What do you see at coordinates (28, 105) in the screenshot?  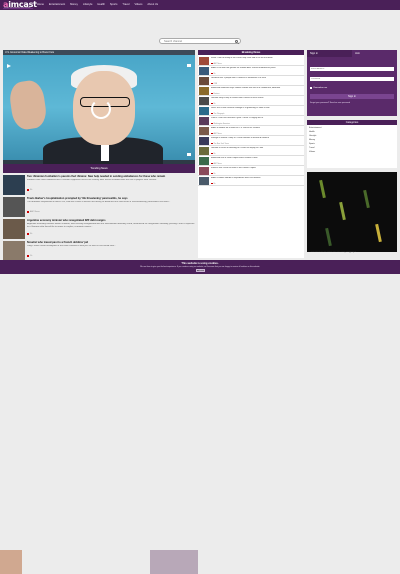 I see `hand-shape` at bounding box center [28, 105].